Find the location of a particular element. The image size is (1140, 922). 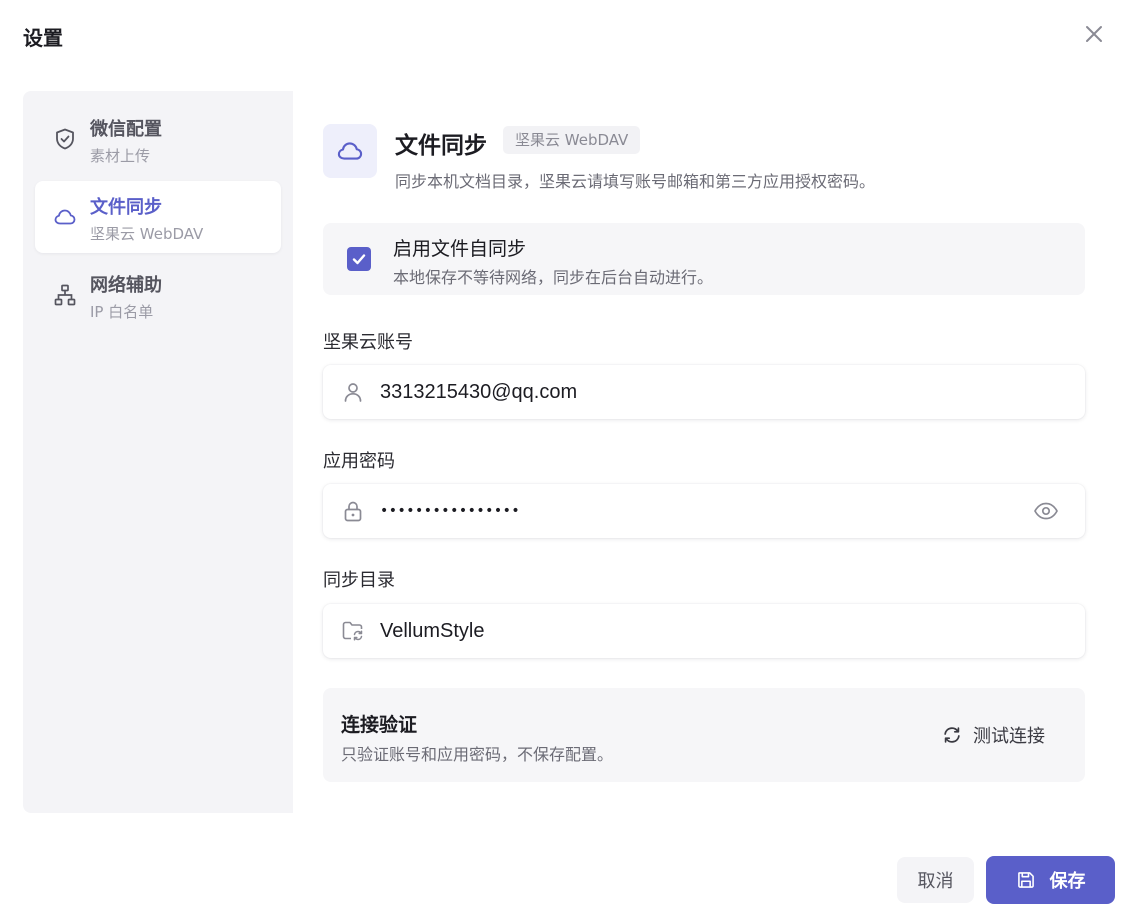

verify-description: 只验证账号和应用密码，不保存配置。 is located at coordinates (477, 754).